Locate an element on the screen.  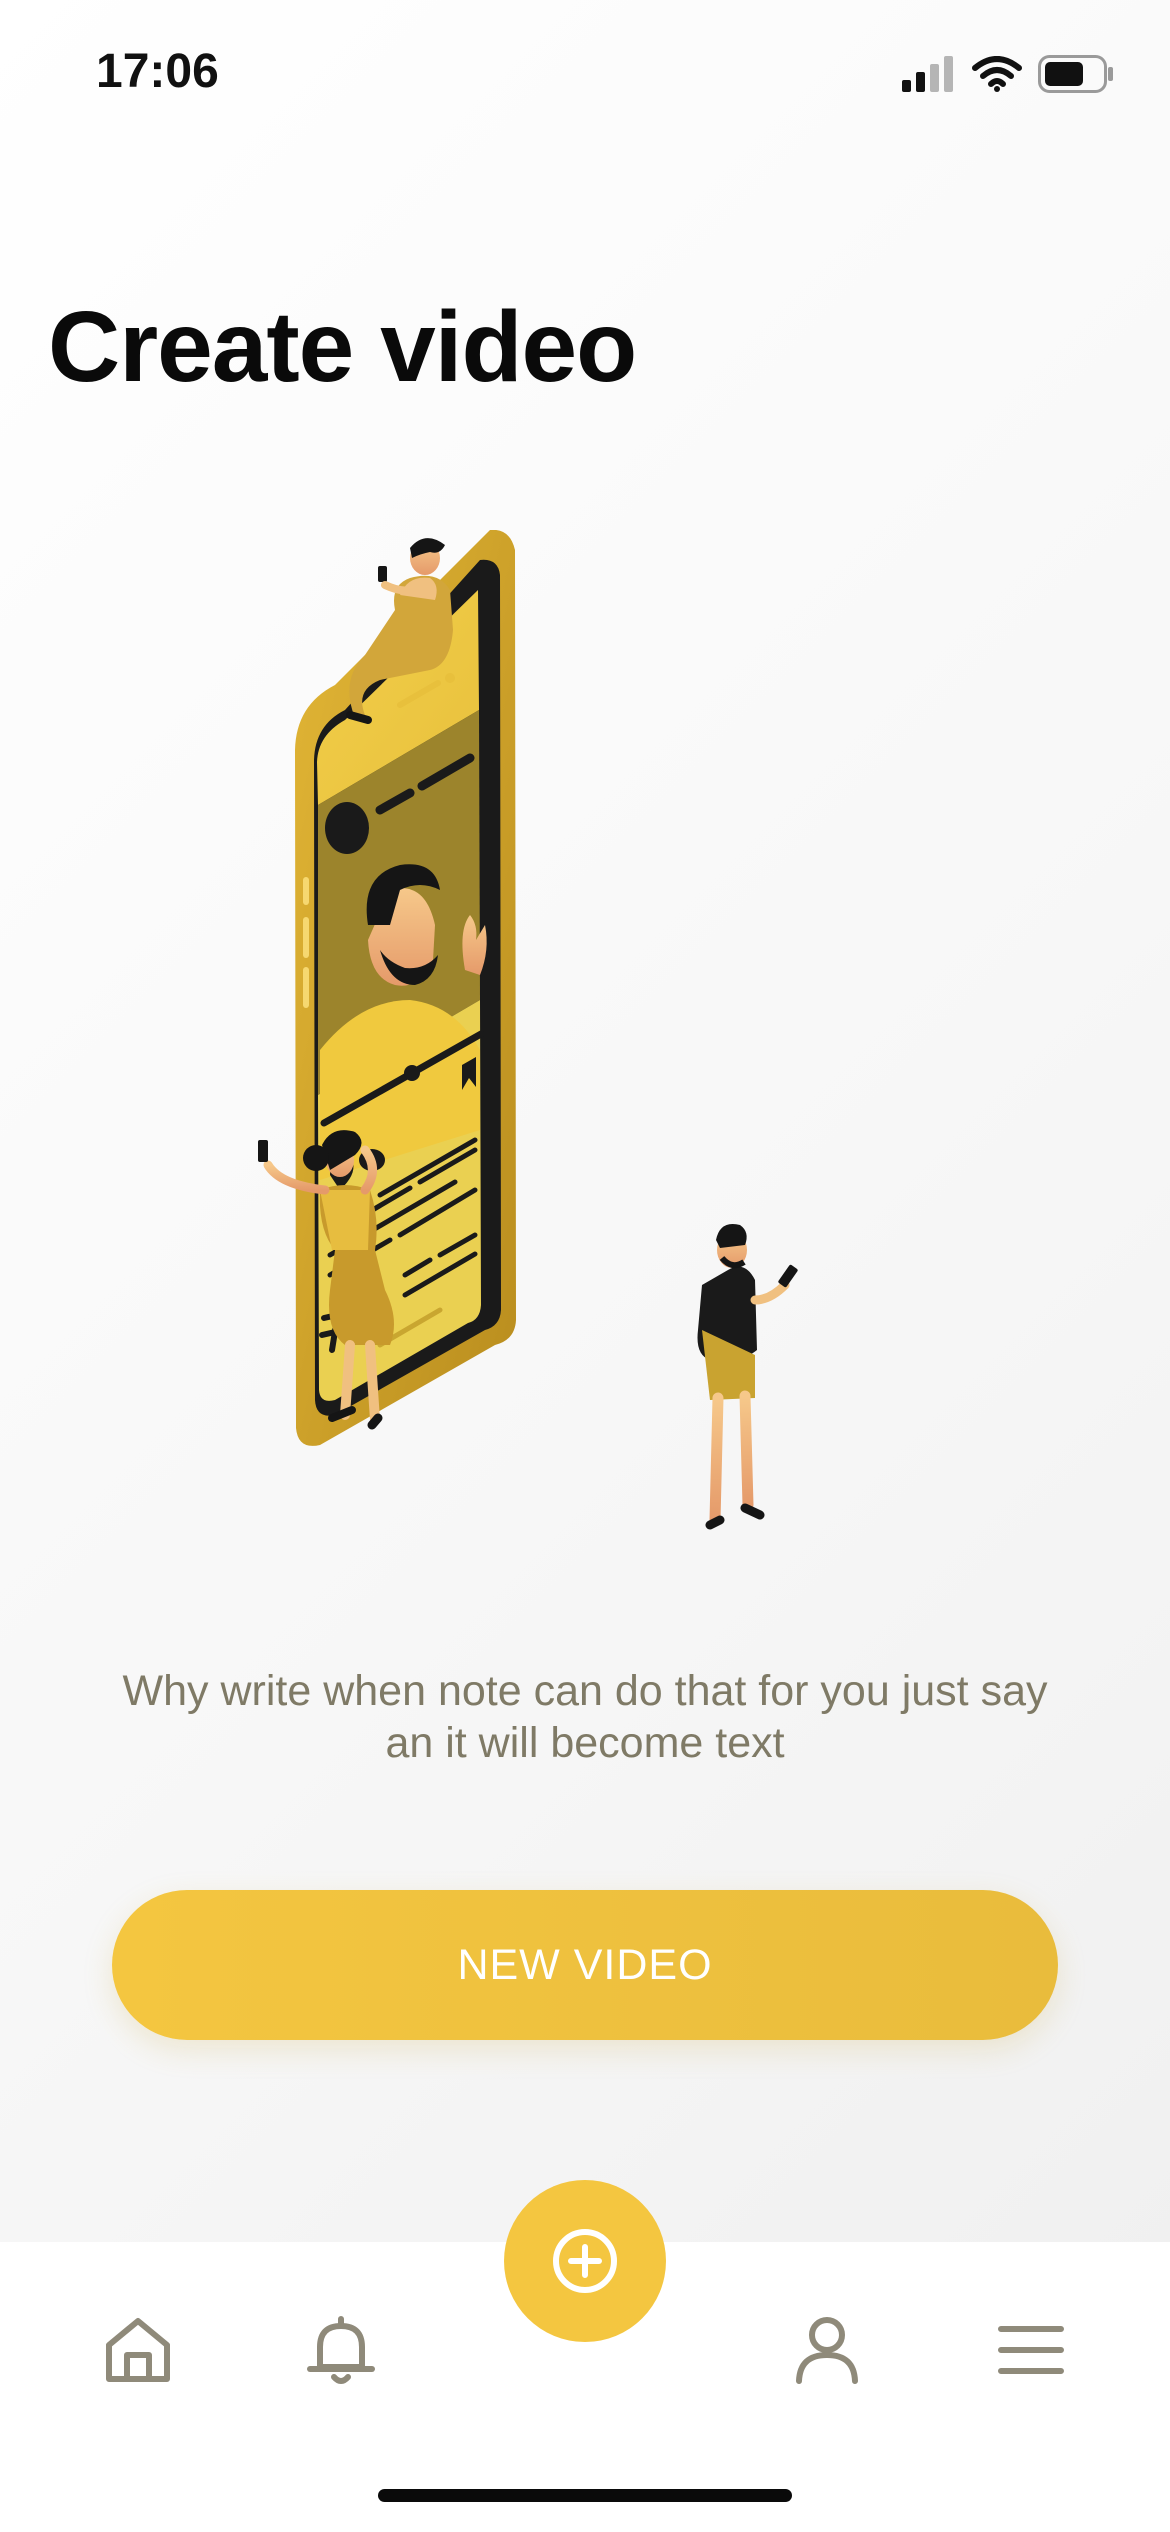
plus-circle-icon is located at coordinates (585, 2261).